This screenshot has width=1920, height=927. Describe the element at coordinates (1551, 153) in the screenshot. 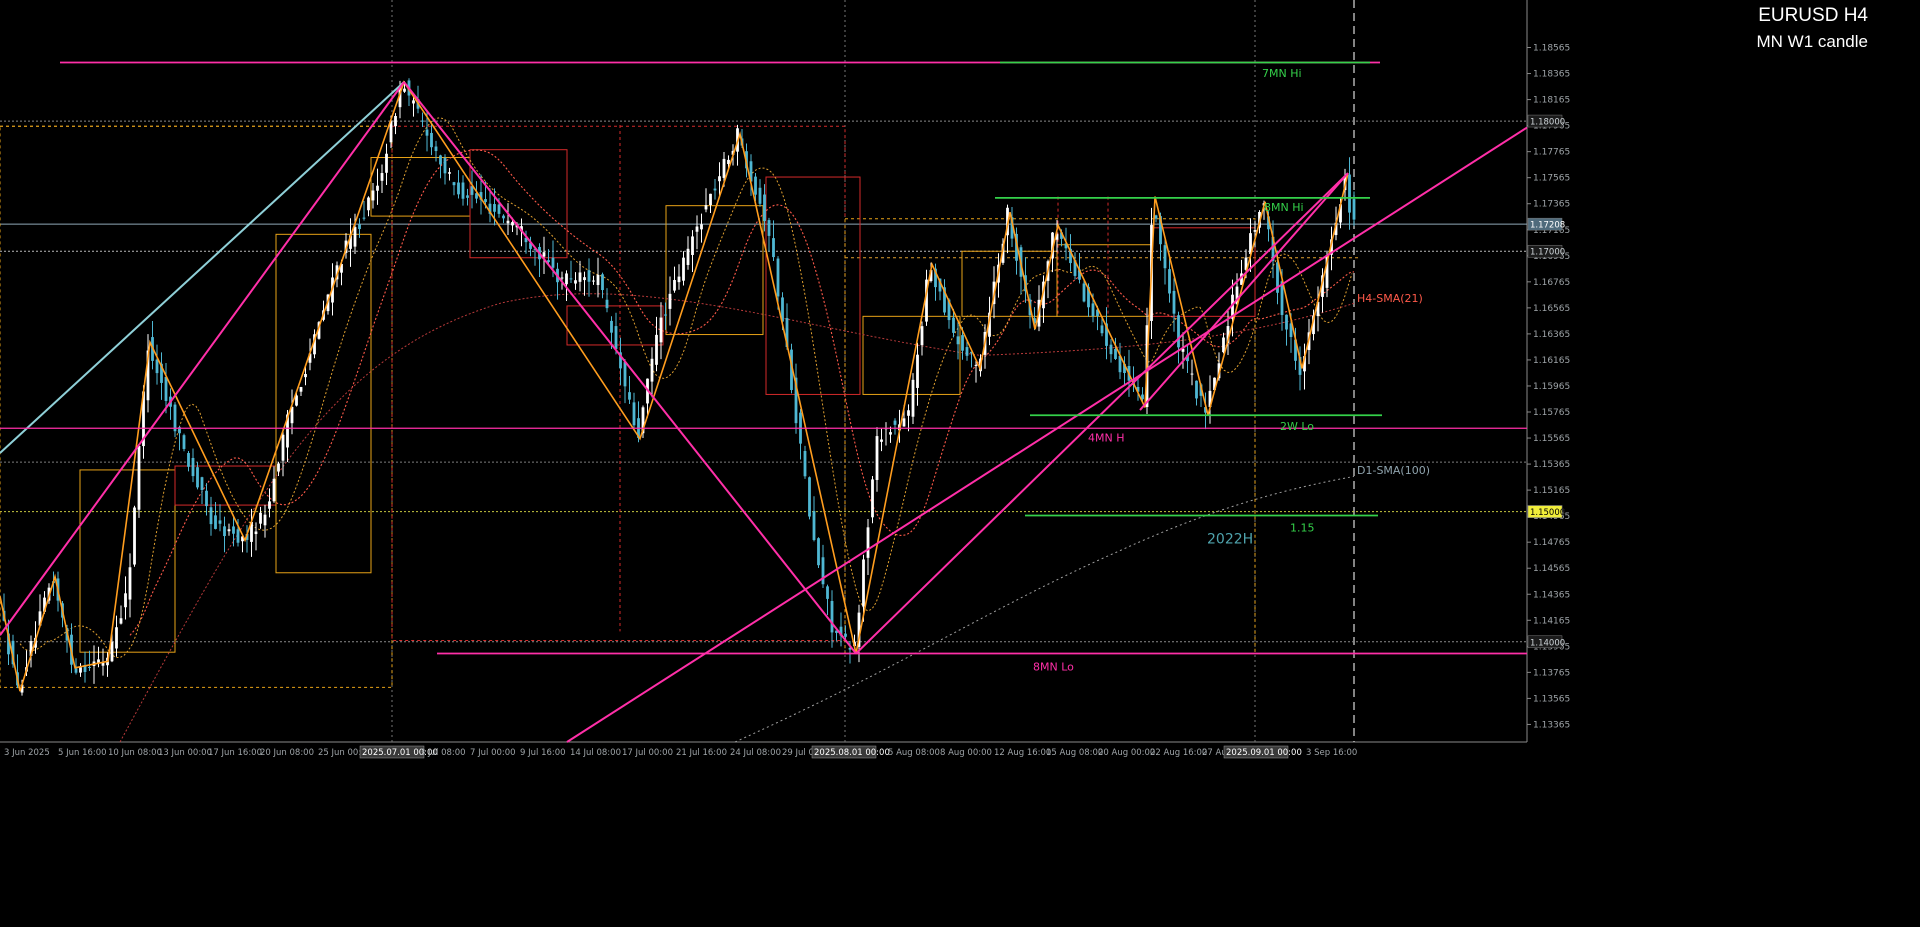

I see `y-tick-label: 1.17765` at that location.